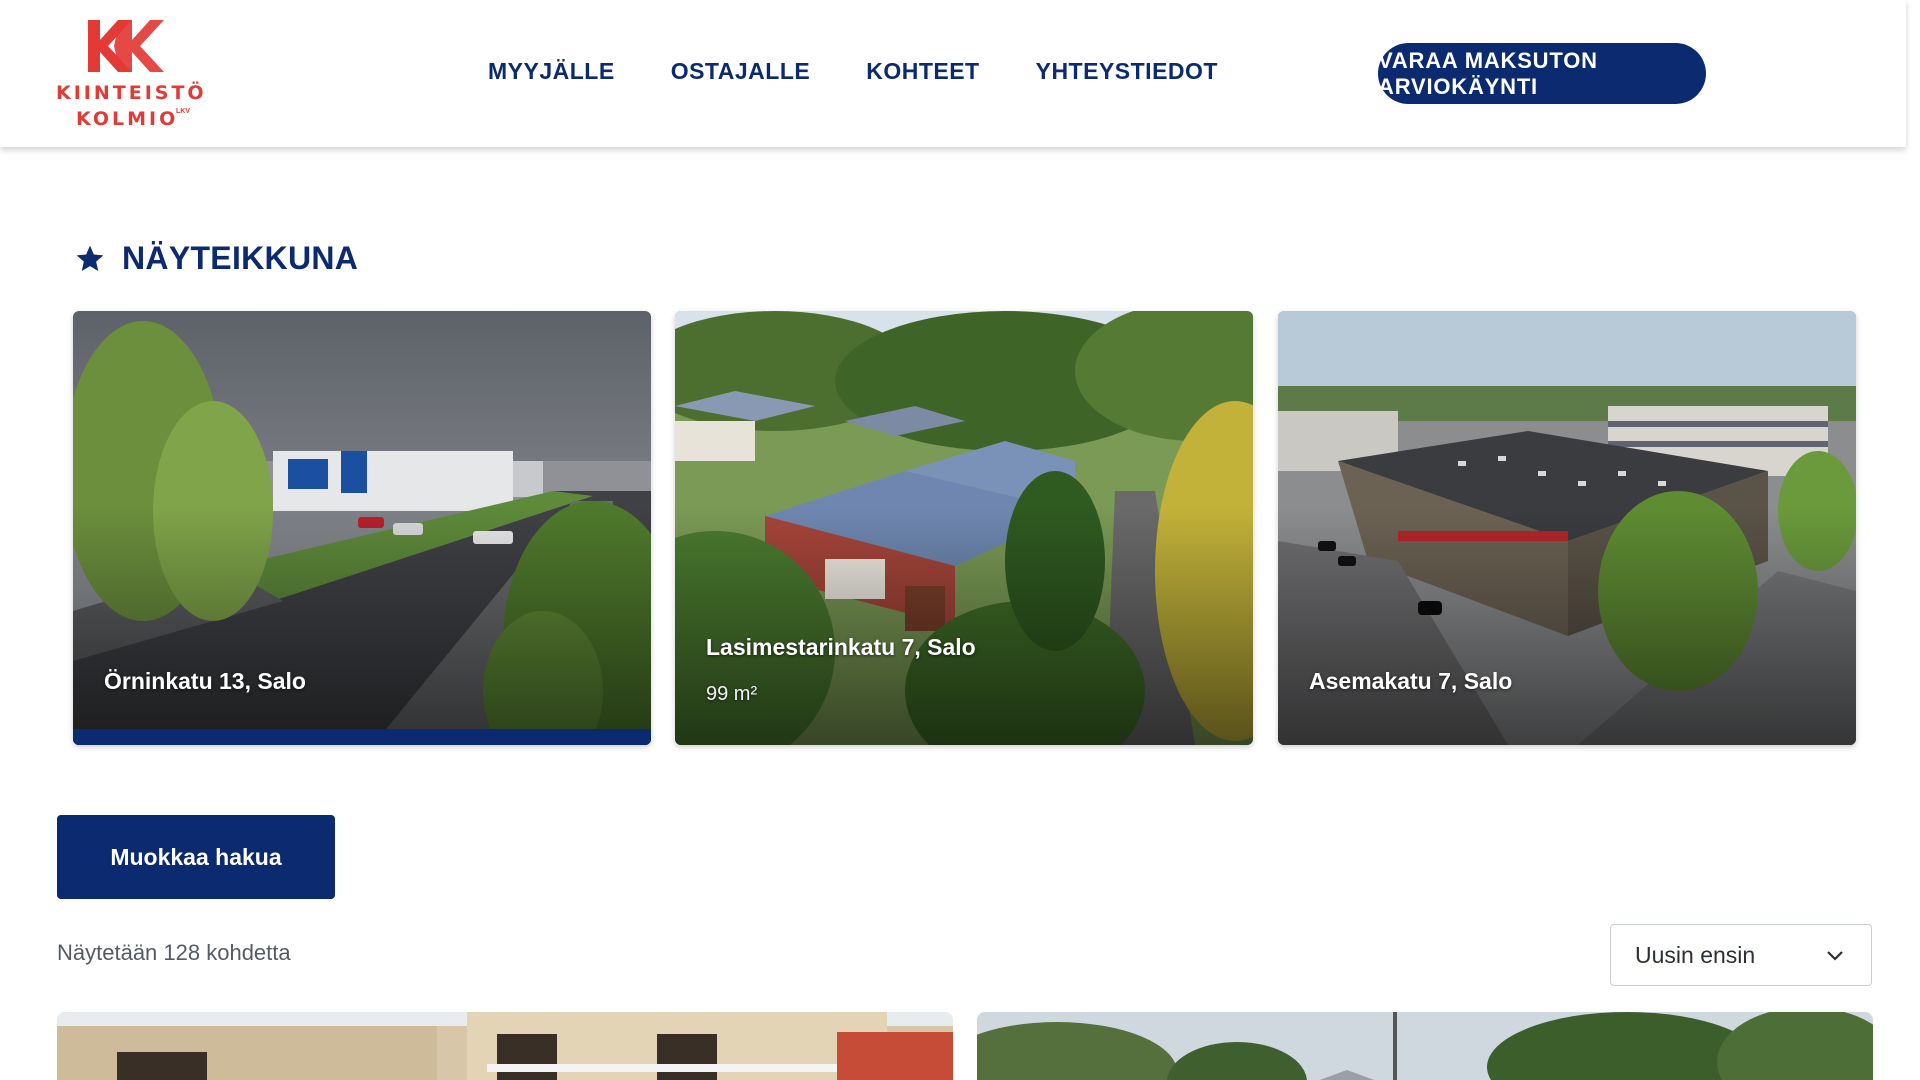 This screenshot has width=1920, height=1080. I want to click on showcase-card: Lasimestarinkatu 7, Salo 99 m², so click(964, 528).